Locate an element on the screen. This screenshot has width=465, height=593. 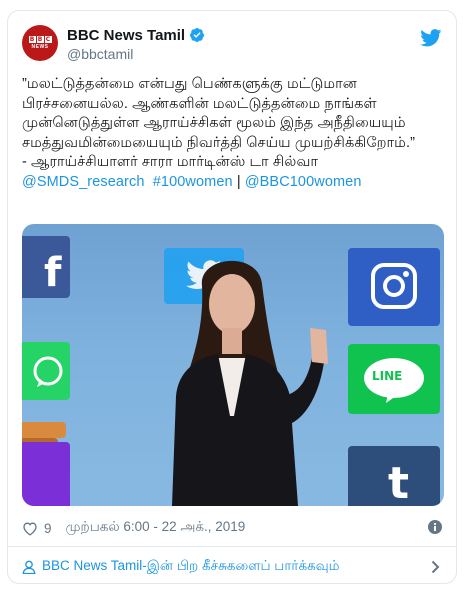
tweet-links: @SMDS_research #100women | @BBC100women is located at coordinates (234, 183).